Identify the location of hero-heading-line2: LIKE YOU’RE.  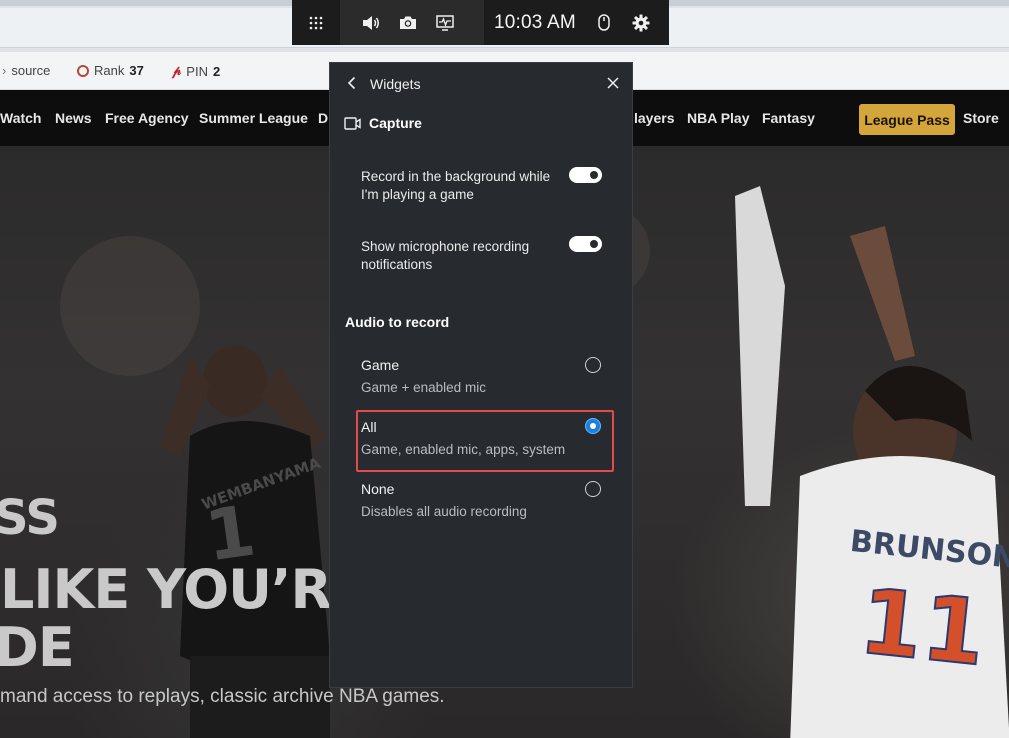
(184, 589).